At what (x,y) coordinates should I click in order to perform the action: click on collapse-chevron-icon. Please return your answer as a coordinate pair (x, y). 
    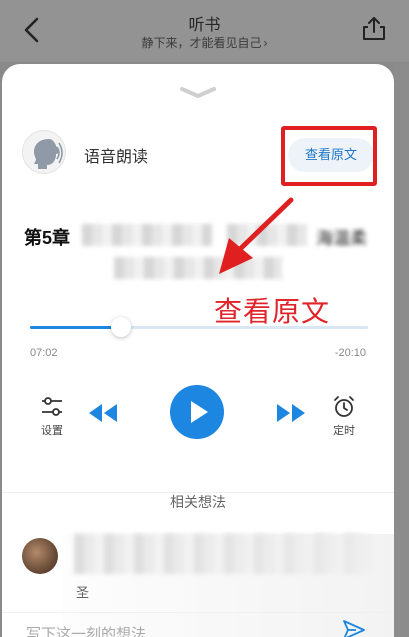
    Looking at the image, I should click on (198, 92).